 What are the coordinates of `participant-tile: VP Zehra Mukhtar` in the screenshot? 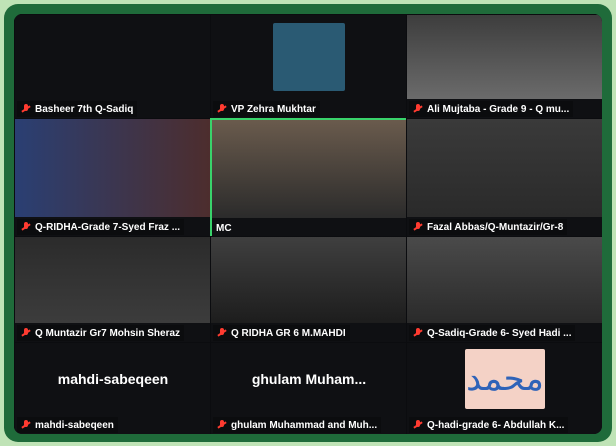 It's located at (309, 67).